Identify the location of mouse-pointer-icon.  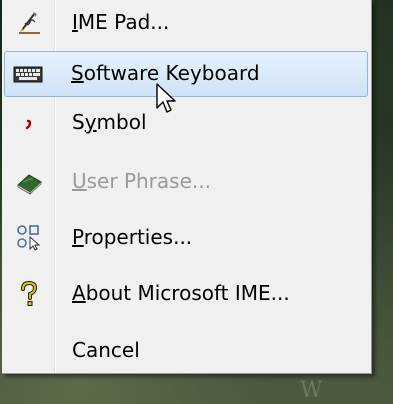
(166, 98).